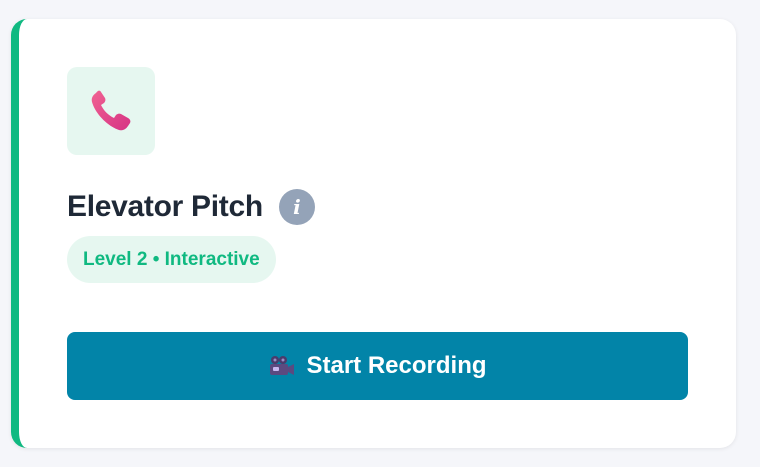 This screenshot has width=760, height=467. I want to click on start-recording-button: Start Recording, so click(377, 366).